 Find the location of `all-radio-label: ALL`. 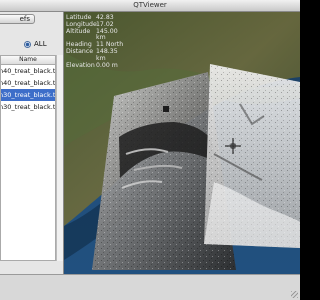

all-radio-label: ALL is located at coordinates (40, 44).